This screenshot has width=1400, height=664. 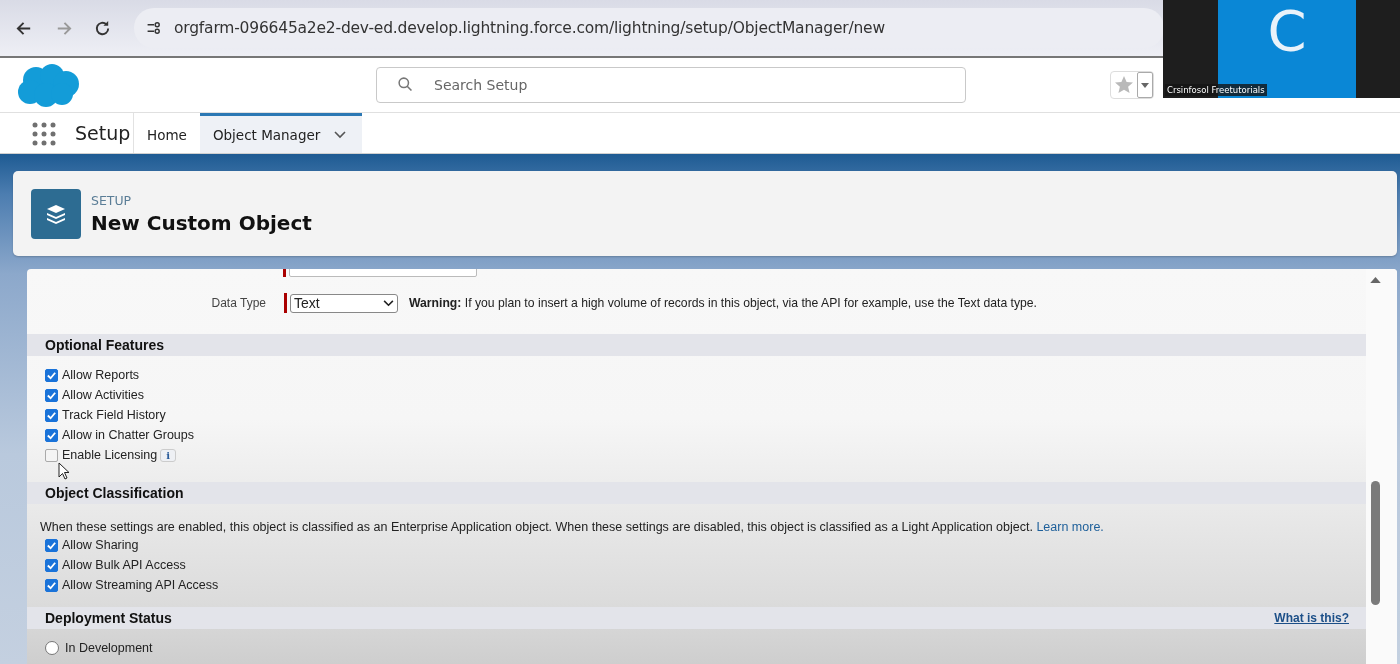 I want to click on url-text: orgfarm-096645a2e2-dev-ed.develop.lightning.force.com/lightning/setup/ObjectManager/new, so click(x=529, y=28).